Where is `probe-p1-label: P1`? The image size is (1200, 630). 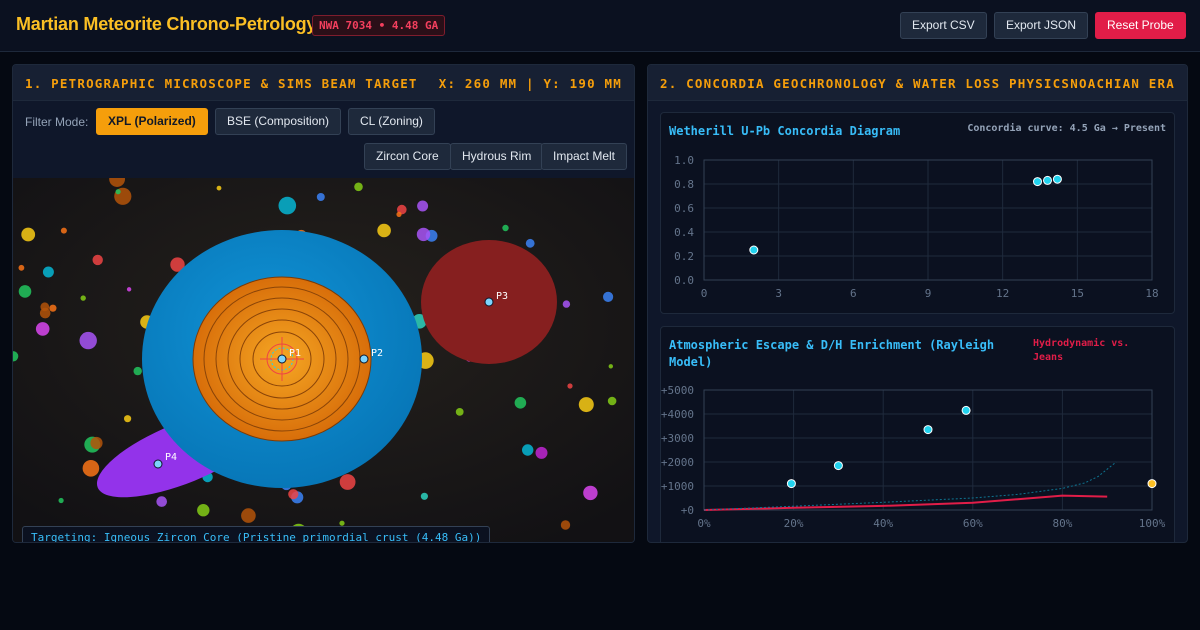
probe-p1-label: P1 is located at coordinates (295, 353).